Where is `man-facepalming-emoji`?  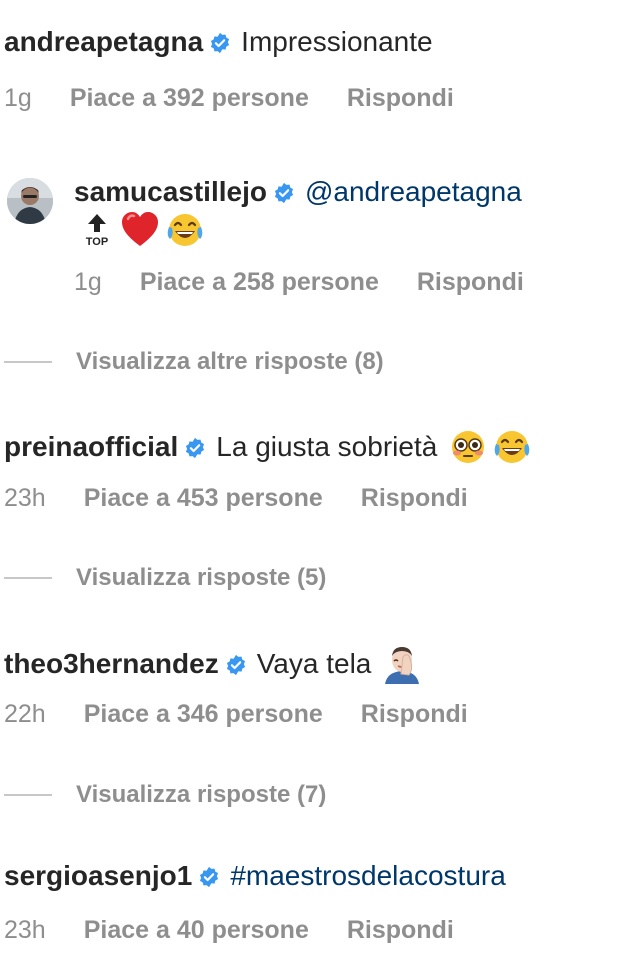 man-facepalming-emoji is located at coordinates (402, 665).